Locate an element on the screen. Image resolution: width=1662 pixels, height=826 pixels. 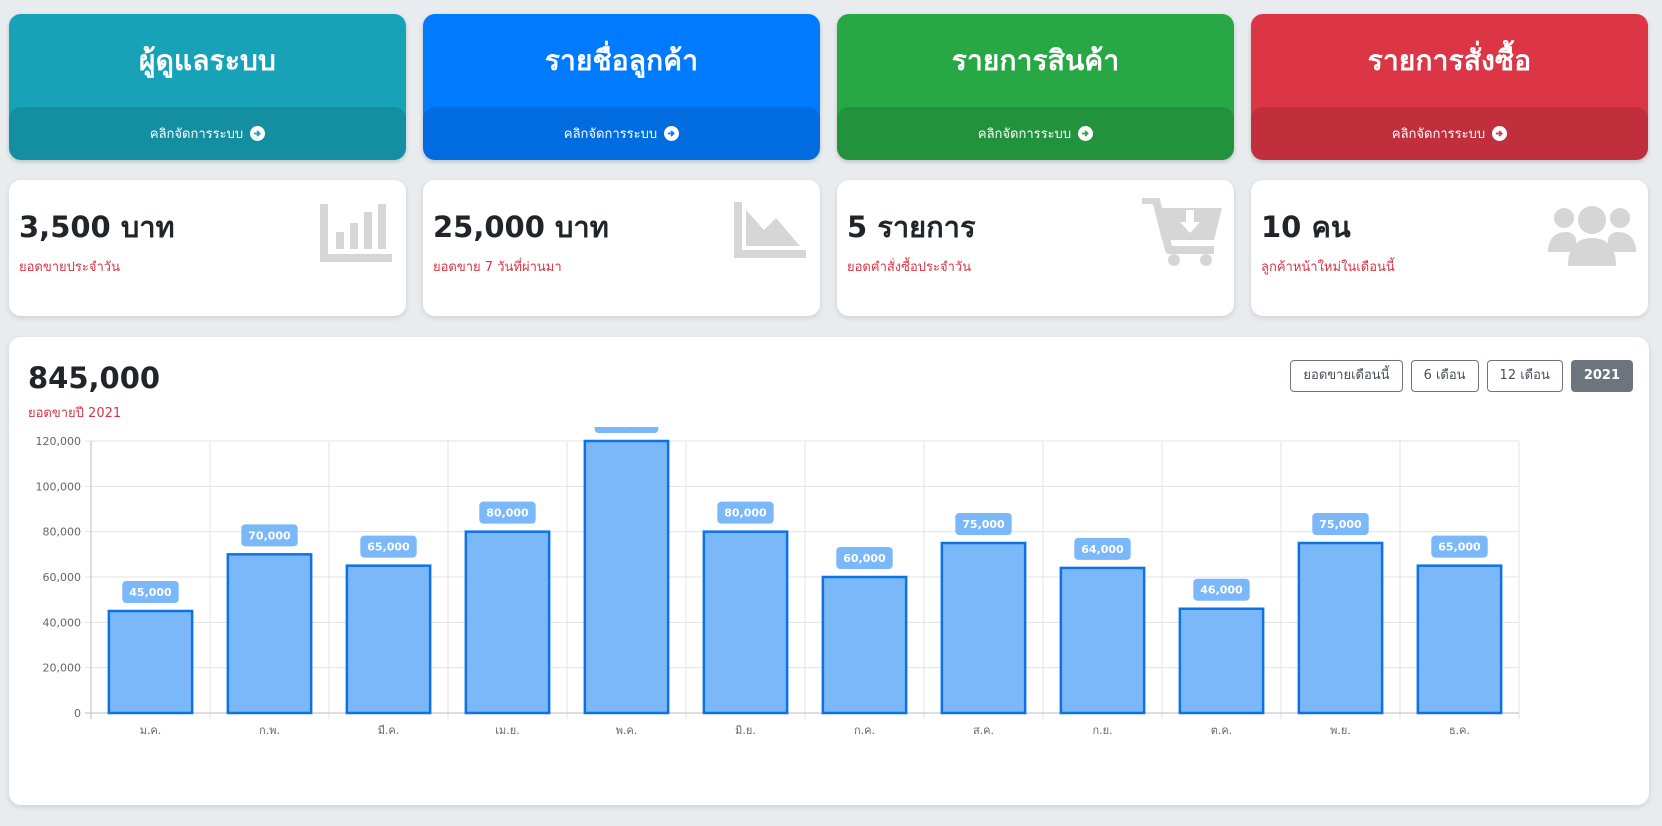
data-label: 70,000 is located at coordinates (269, 535).